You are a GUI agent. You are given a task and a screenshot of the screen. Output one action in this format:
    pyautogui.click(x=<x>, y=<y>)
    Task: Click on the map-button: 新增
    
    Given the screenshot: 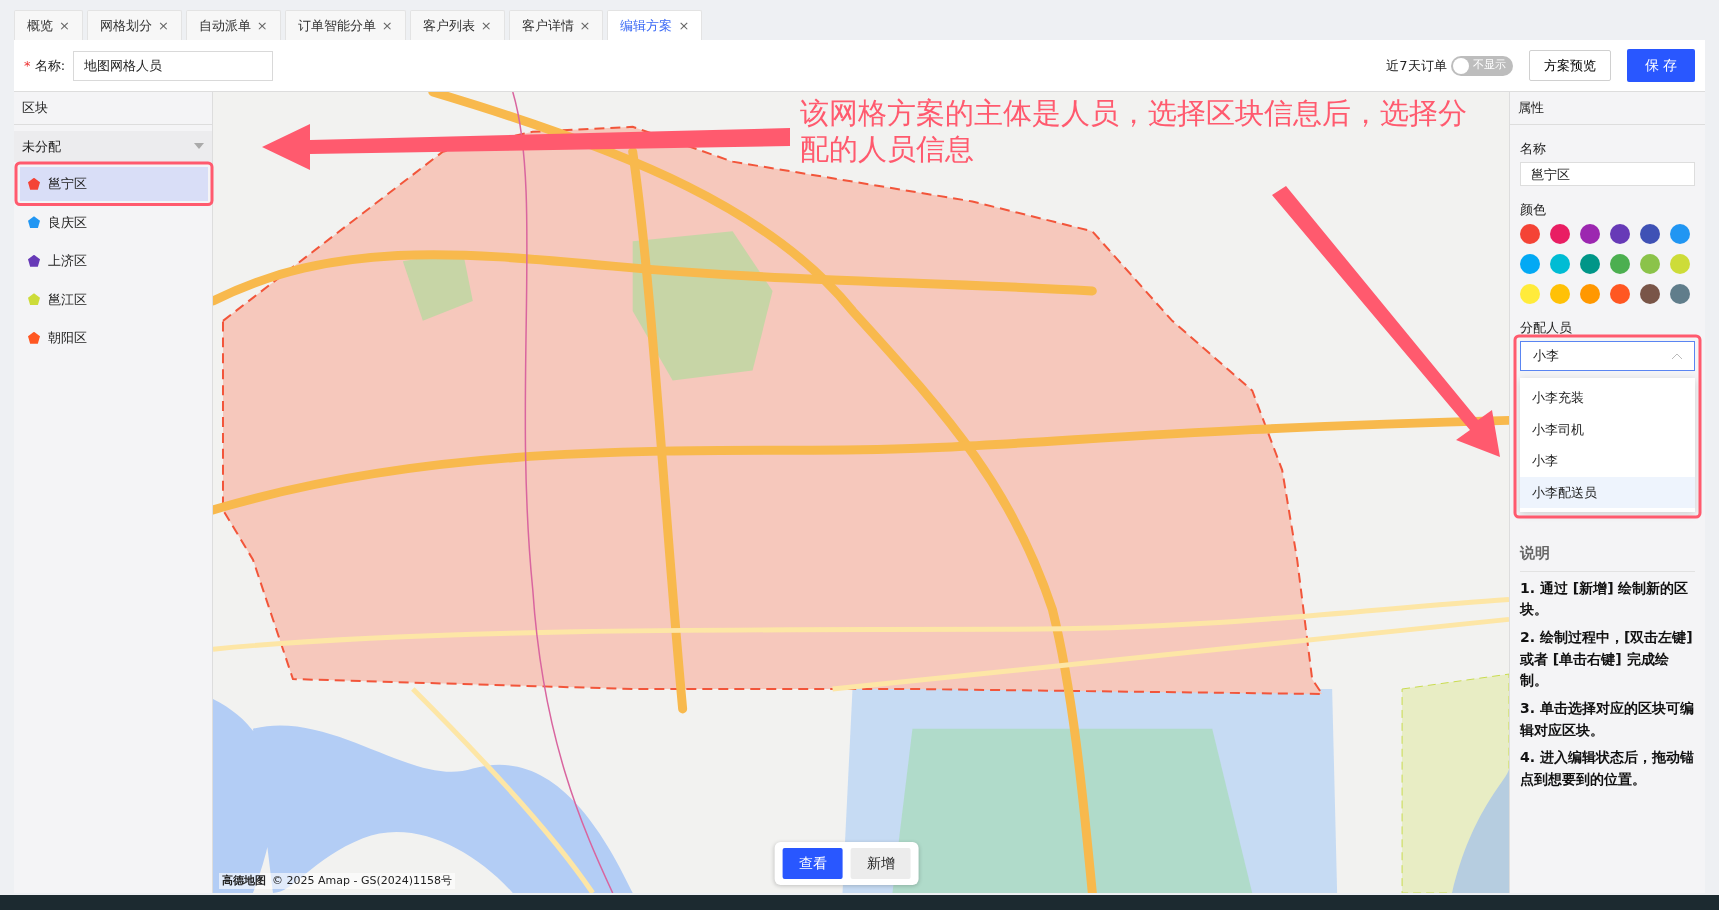 What is the action you would take?
    pyautogui.click(x=880, y=863)
    